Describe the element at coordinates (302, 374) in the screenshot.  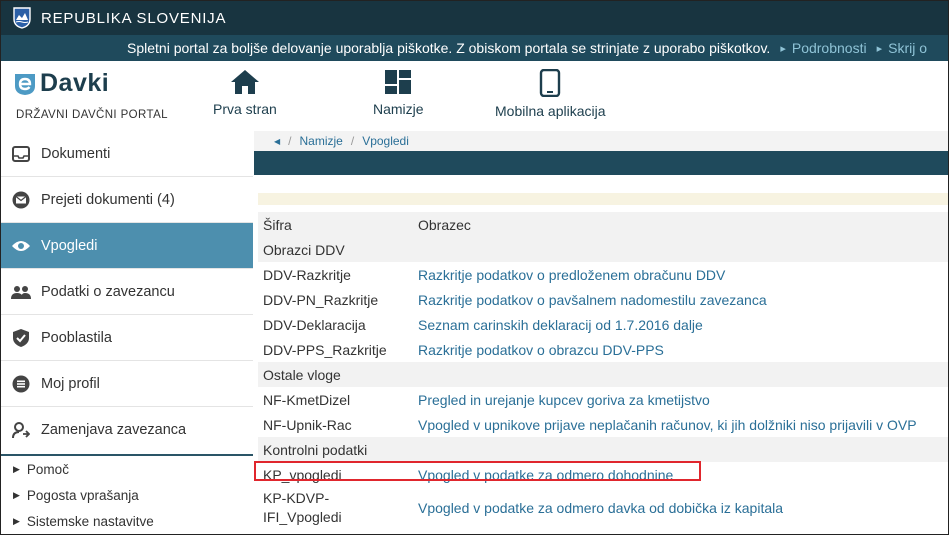
I see `group-label: Ostale vloge` at that location.